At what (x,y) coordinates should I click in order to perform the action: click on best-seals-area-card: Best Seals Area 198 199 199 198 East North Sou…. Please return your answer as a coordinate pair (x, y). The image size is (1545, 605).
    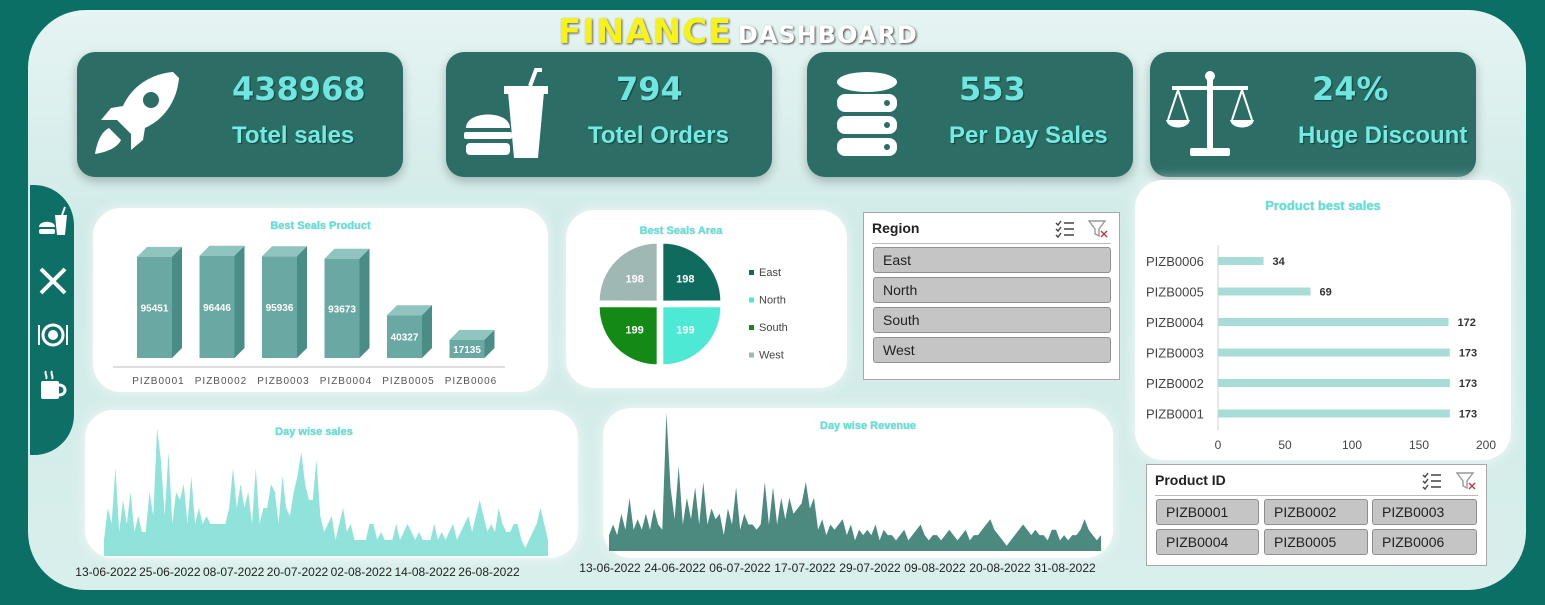
    Looking at the image, I should click on (706, 299).